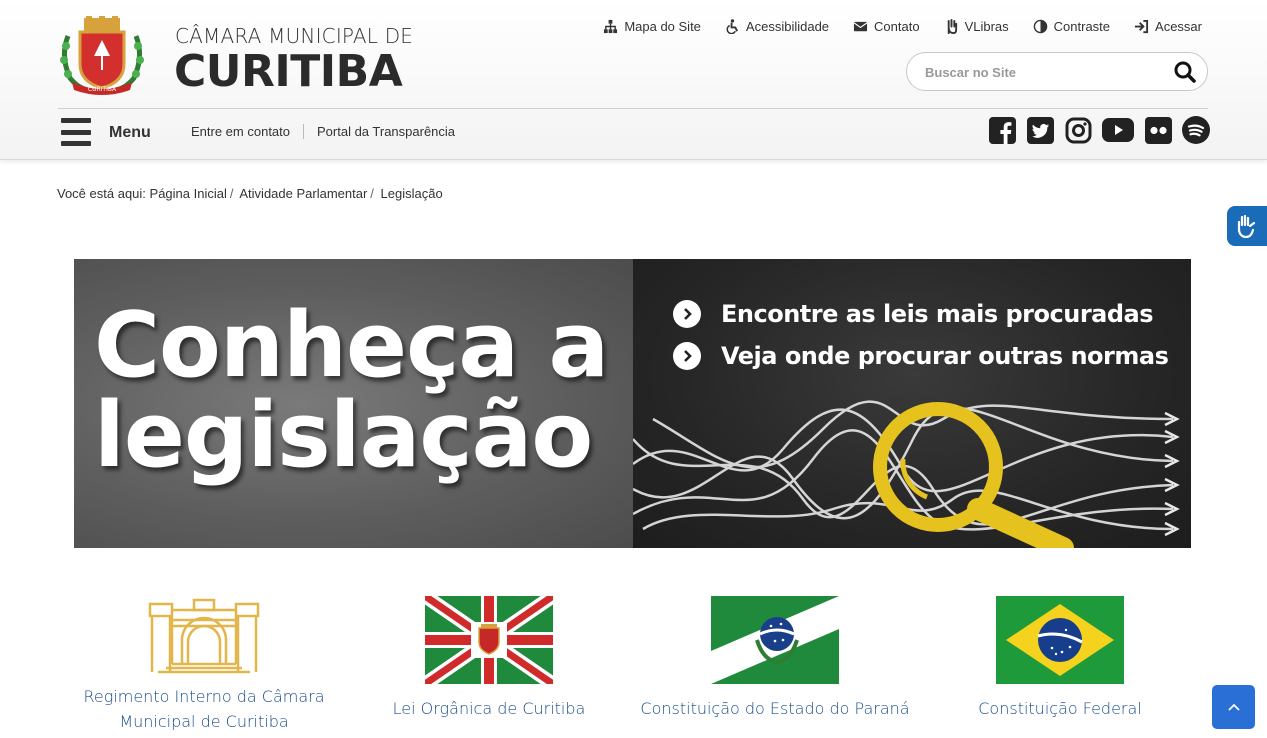 The width and height of the screenshot is (1267, 738). Describe the element at coordinates (1002, 130) in the screenshot. I see `facebook-icon` at that location.